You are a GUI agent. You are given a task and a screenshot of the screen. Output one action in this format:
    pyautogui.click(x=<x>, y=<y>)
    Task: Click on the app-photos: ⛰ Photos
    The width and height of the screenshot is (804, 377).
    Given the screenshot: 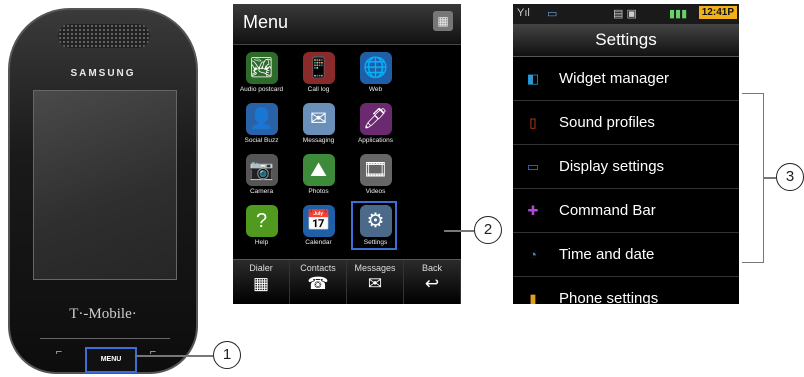 What is the action you would take?
    pyautogui.click(x=318, y=175)
    